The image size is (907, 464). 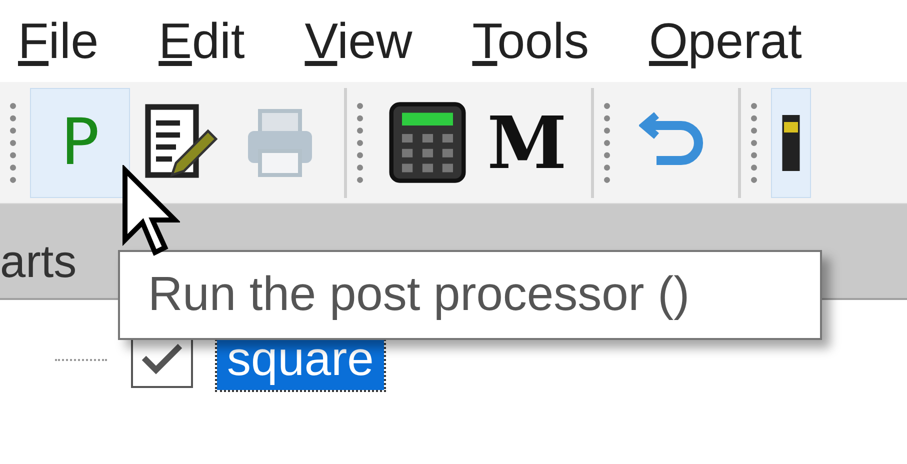 What do you see at coordinates (358, 41) in the screenshot?
I see `menu-item: View` at bounding box center [358, 41].